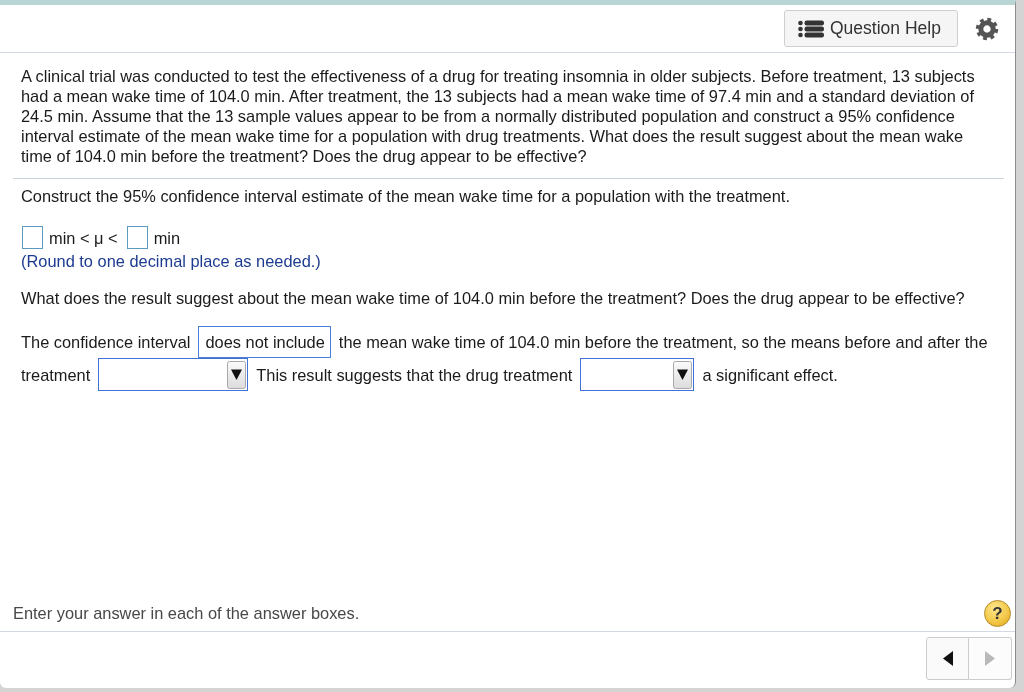 Image resolution: width=1024 pixels, height=692 pixels. I want to click on prompt-text: What does the result suggest about the mean wake time of 104.0 min before the treatment? Does the drug appear to be effective?, so click(493, 298).